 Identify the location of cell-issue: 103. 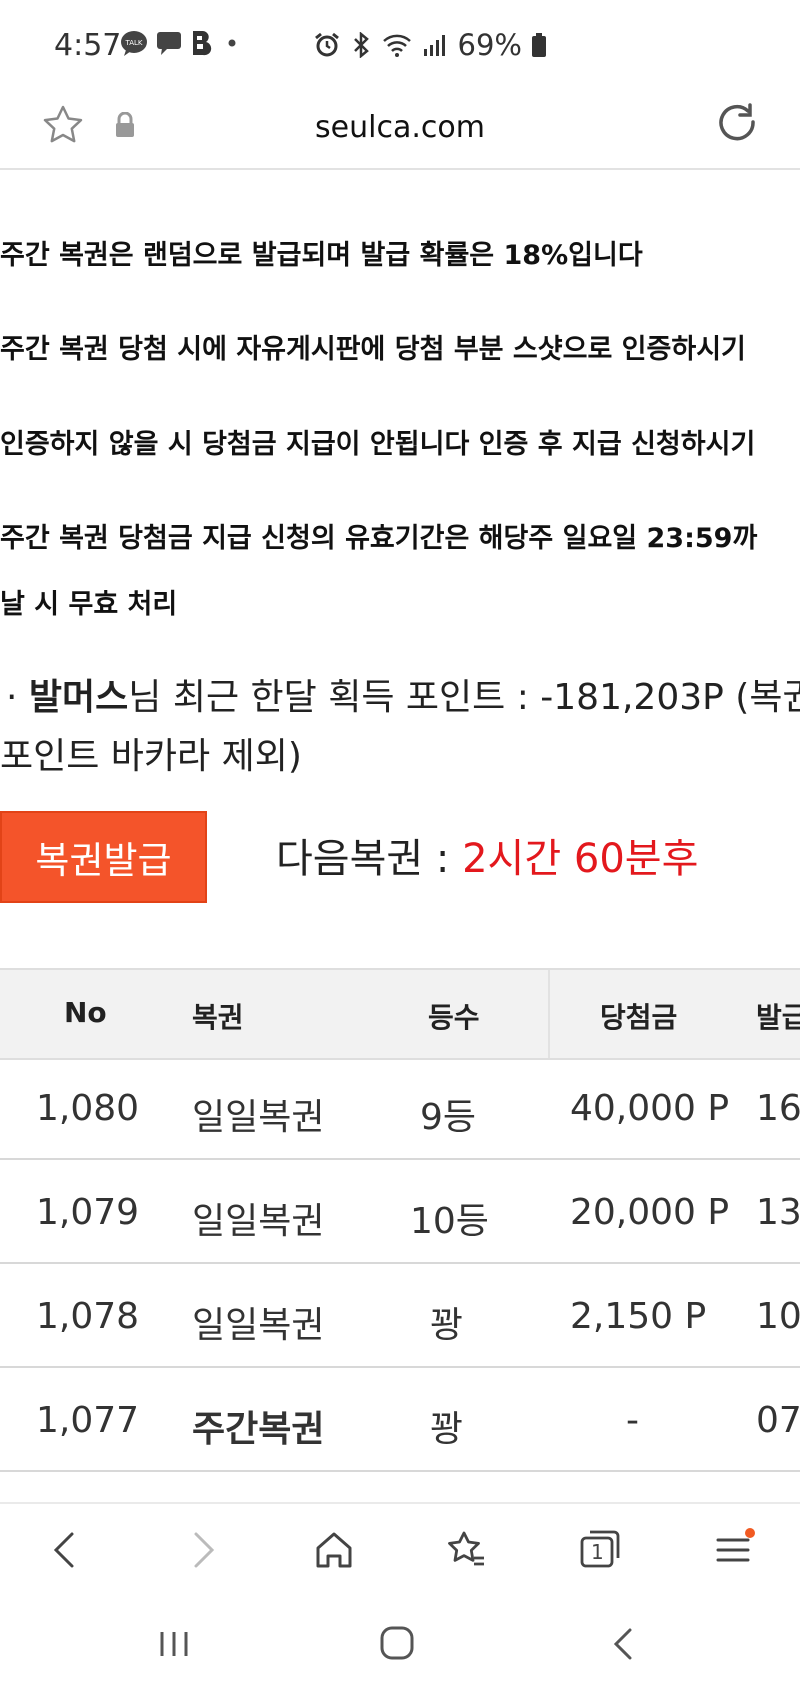
(778, 1316).